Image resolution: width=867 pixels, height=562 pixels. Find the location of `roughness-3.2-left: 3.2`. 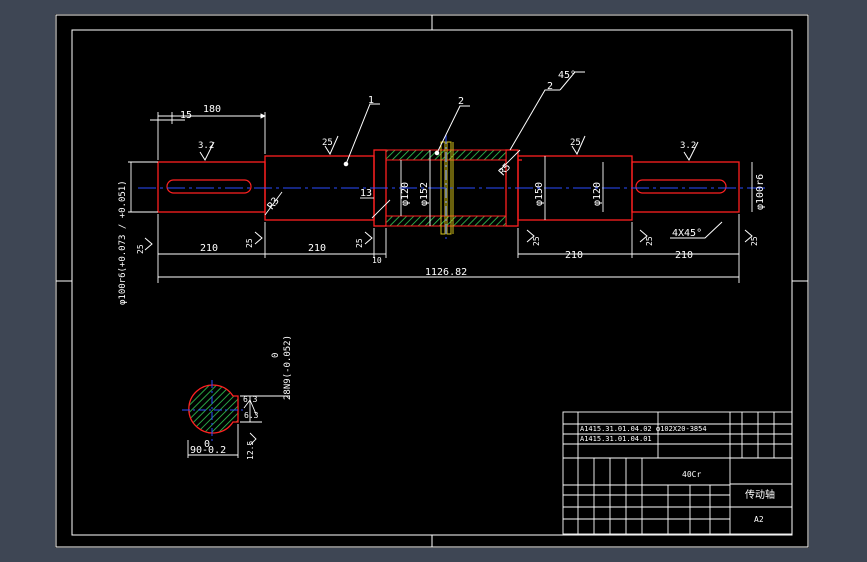

roughness-3.2-left: 3.2 is located at coordinates (206, 146).